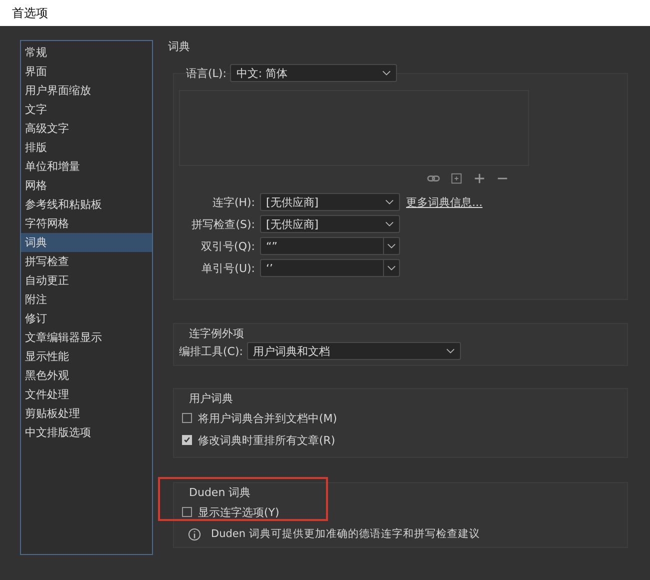 The width and height of the screenshot is (650, 580). I want to click on category-item: 自动更正, so click(86, 280).